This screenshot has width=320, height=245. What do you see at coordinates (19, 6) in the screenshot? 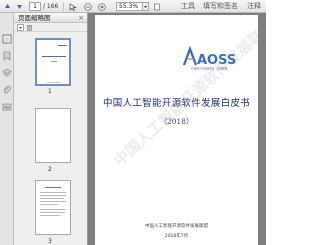
I see `arrow-down-icon` at bounding box center [19, 6].